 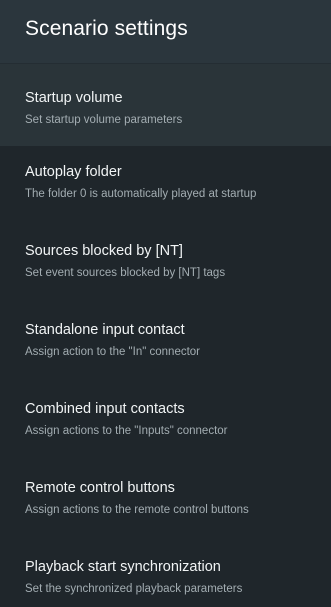 I want to click on setting-title: Standalone input contact, so click(x=105, y=330).